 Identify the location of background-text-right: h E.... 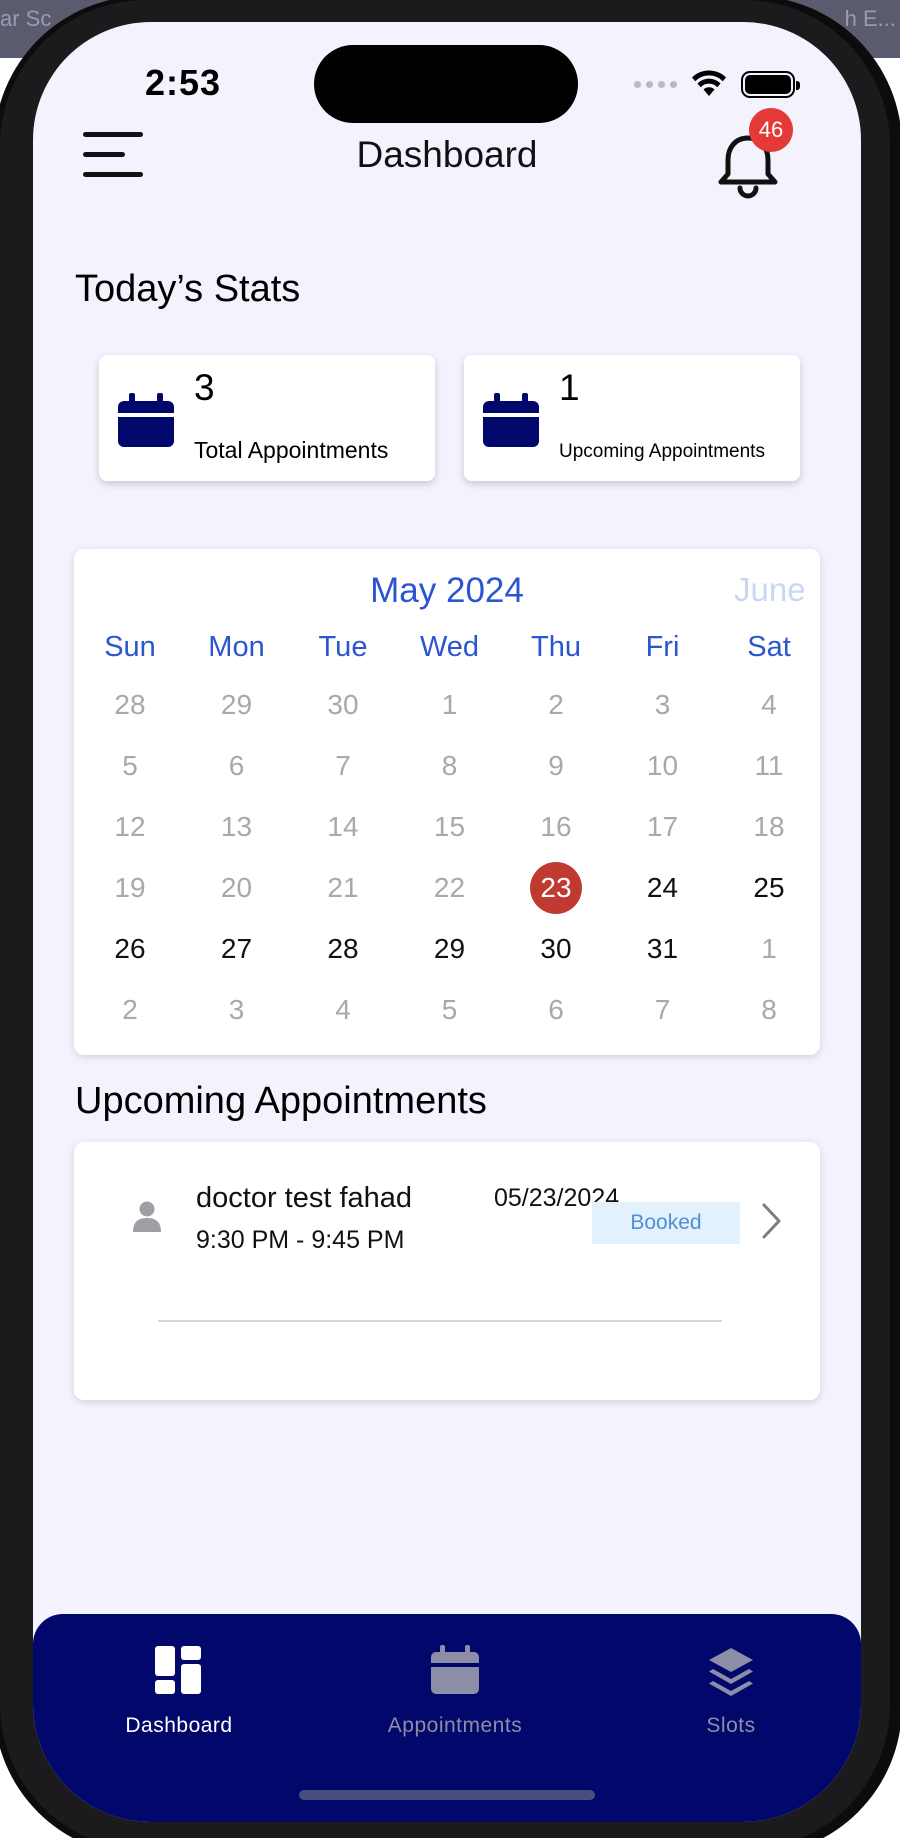
(870, 18).